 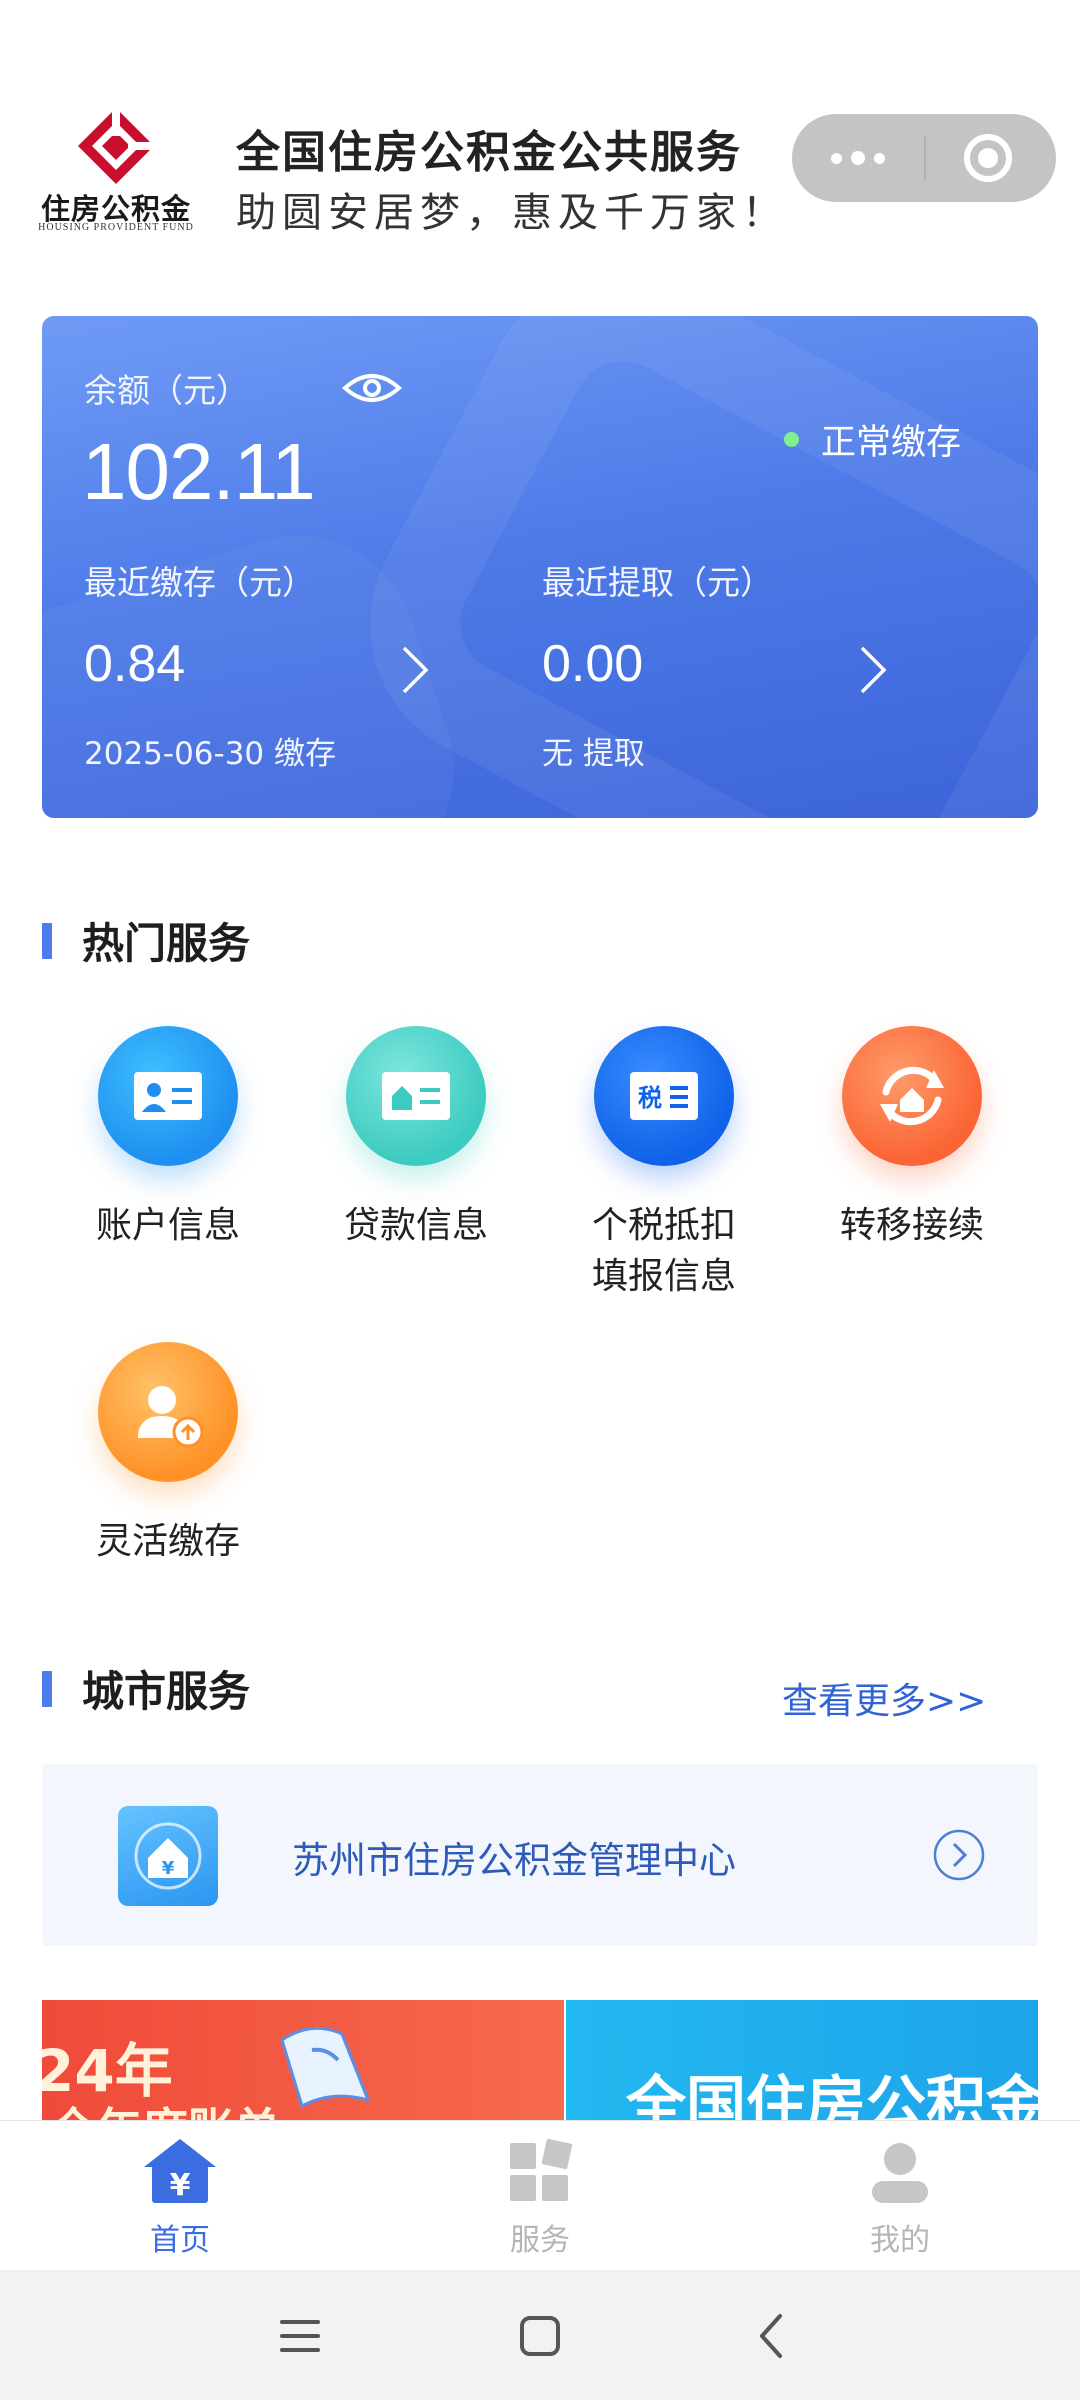 What do you see at coordinates (416, 1096) in the screenshot?
I see `loan-card-icon` at bounding box center [416, 1096].